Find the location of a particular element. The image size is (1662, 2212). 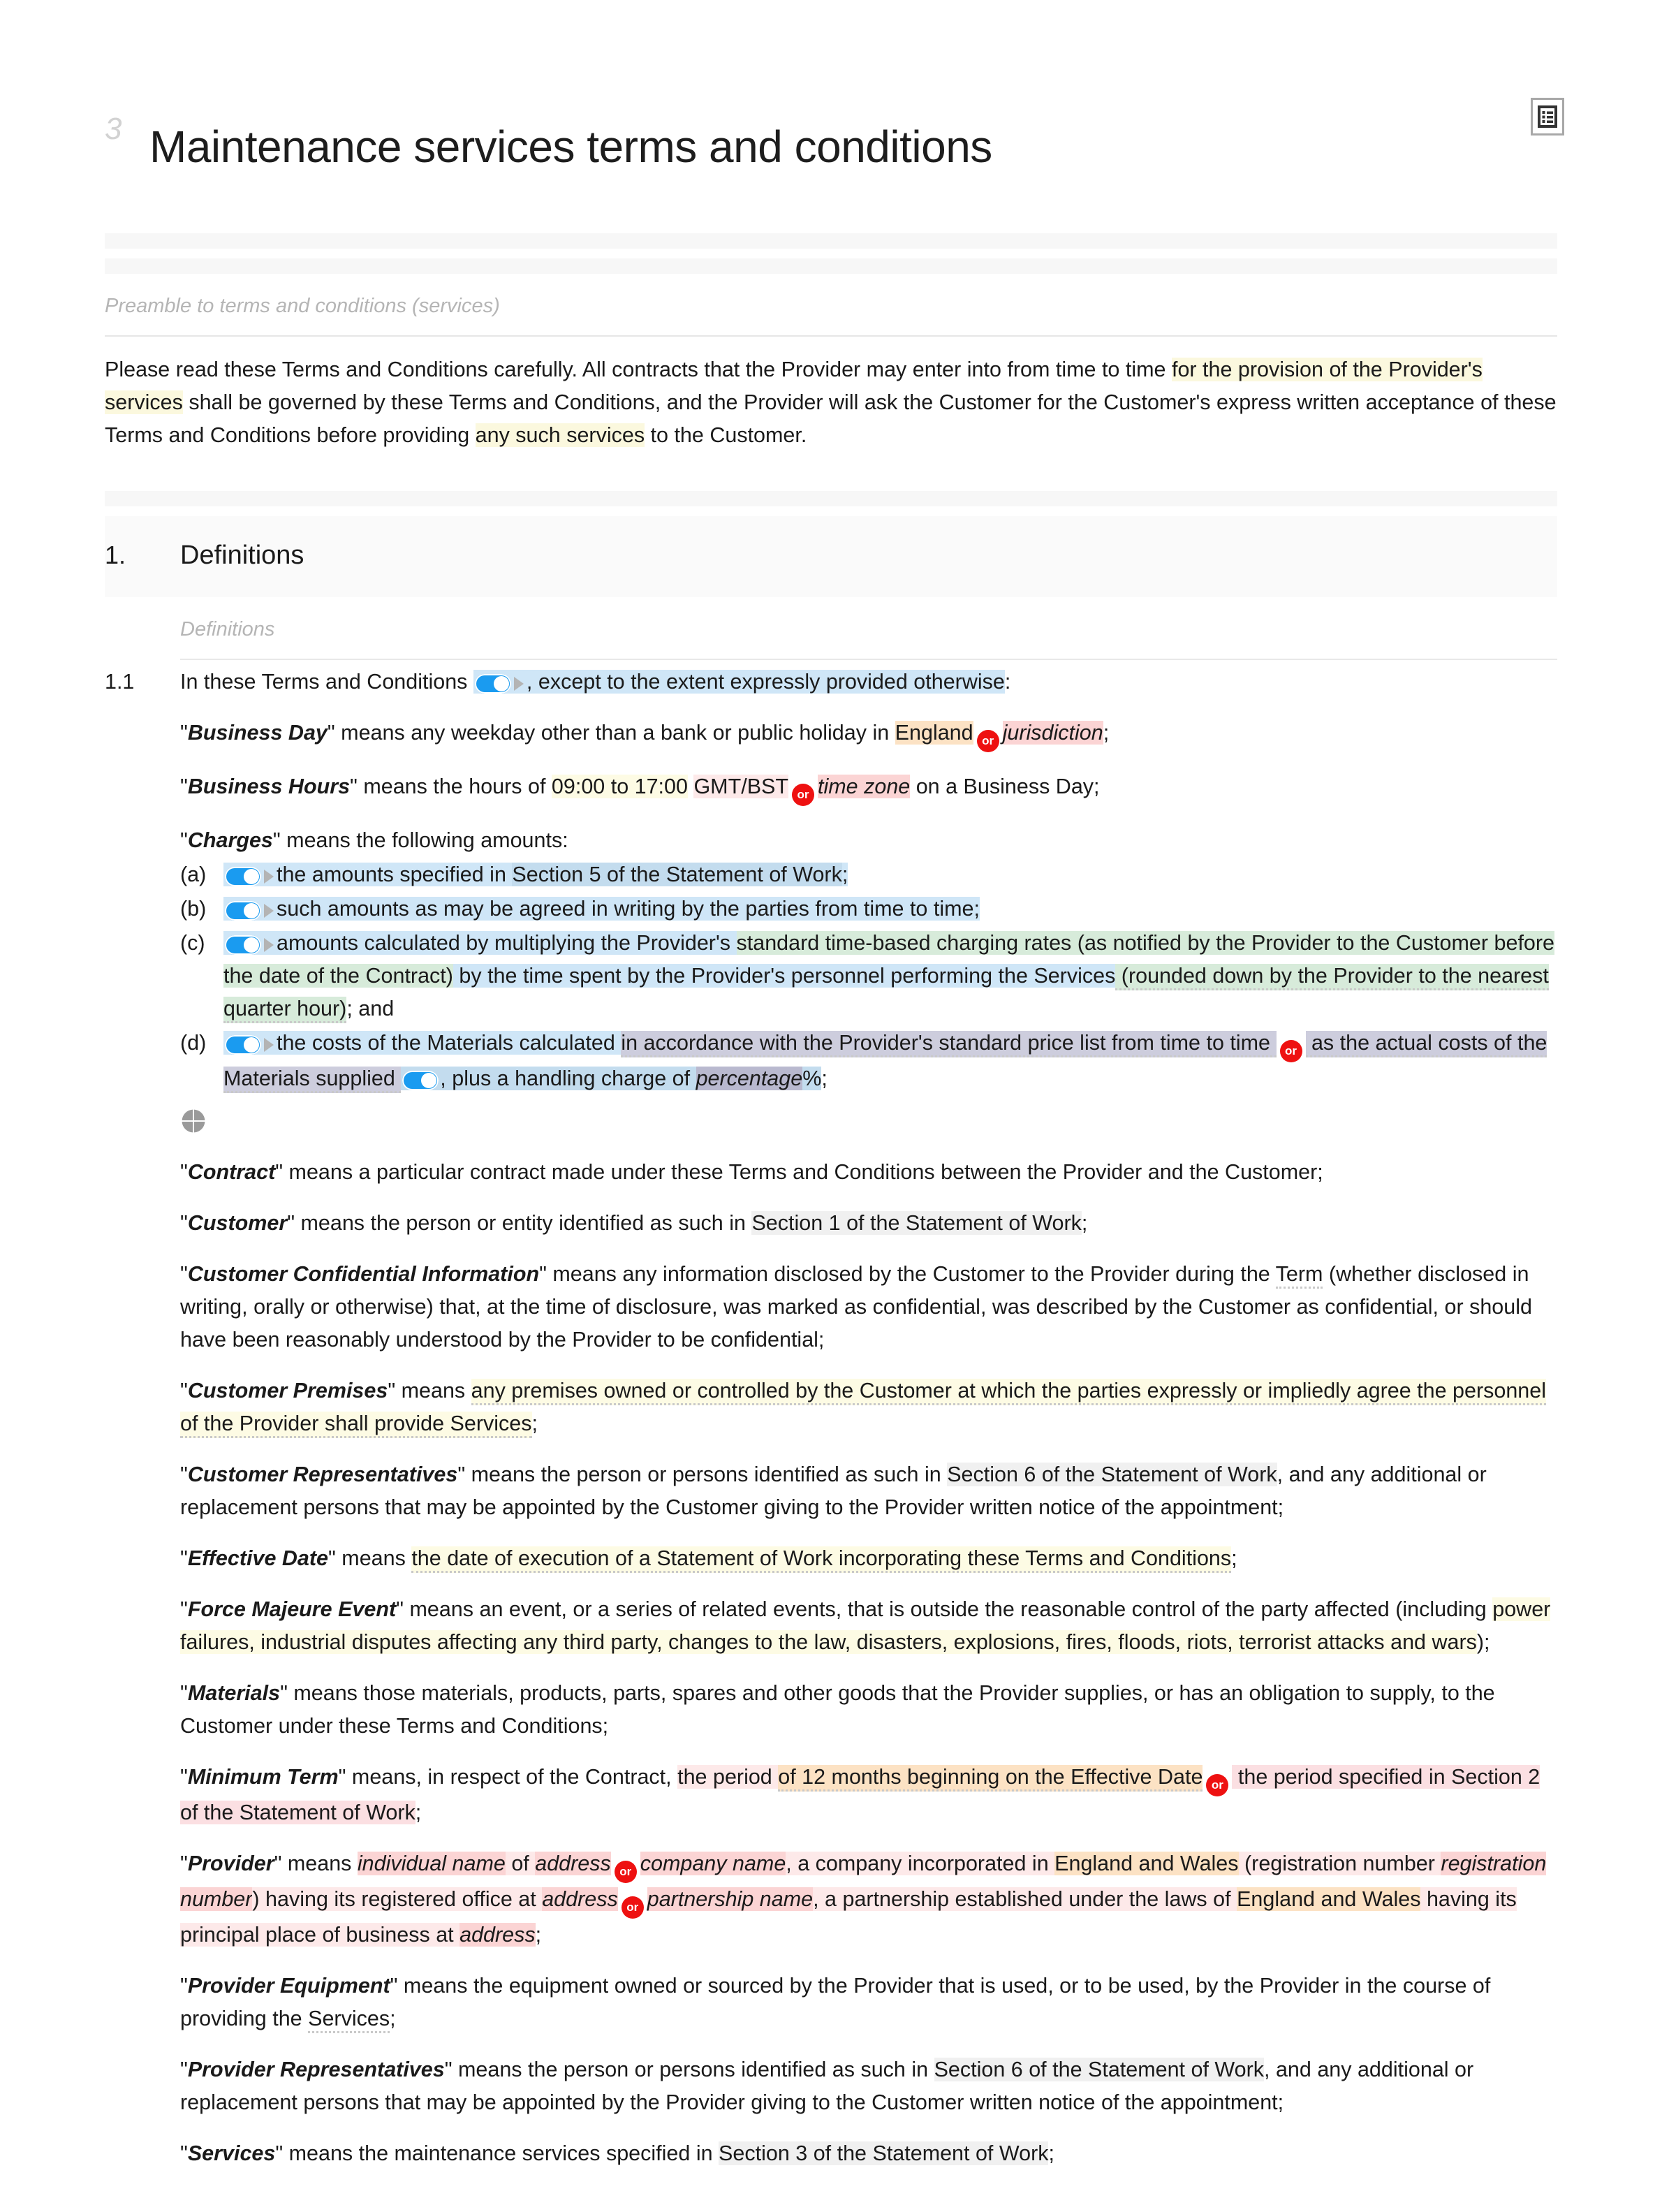

definition-term: Contract is located at coordinates (231, 1171).